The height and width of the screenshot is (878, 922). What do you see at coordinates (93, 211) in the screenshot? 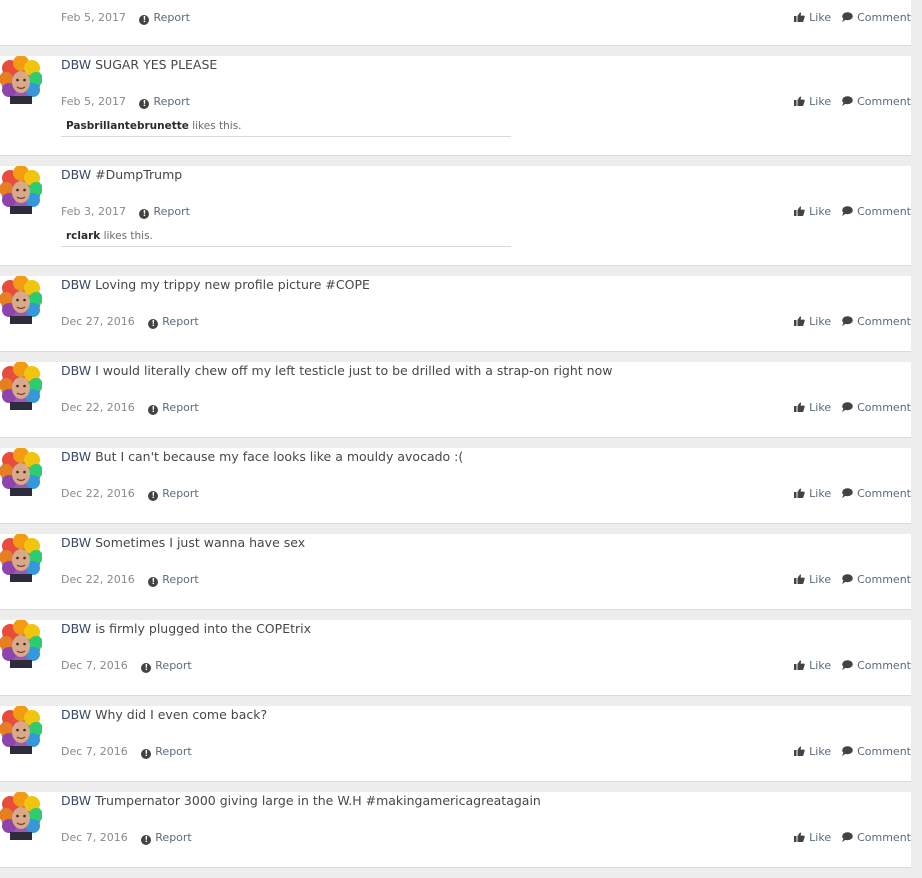
I see `post-date: Feb 3, 2017` at bounding box center [93, 211].